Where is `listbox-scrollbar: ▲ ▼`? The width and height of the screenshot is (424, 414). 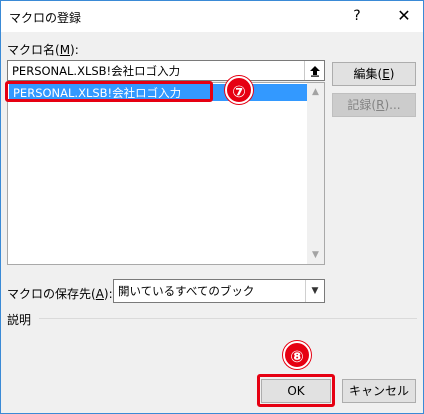
listbox-scrollbar: ▲ ▼ is located at coordinates (315, 173).